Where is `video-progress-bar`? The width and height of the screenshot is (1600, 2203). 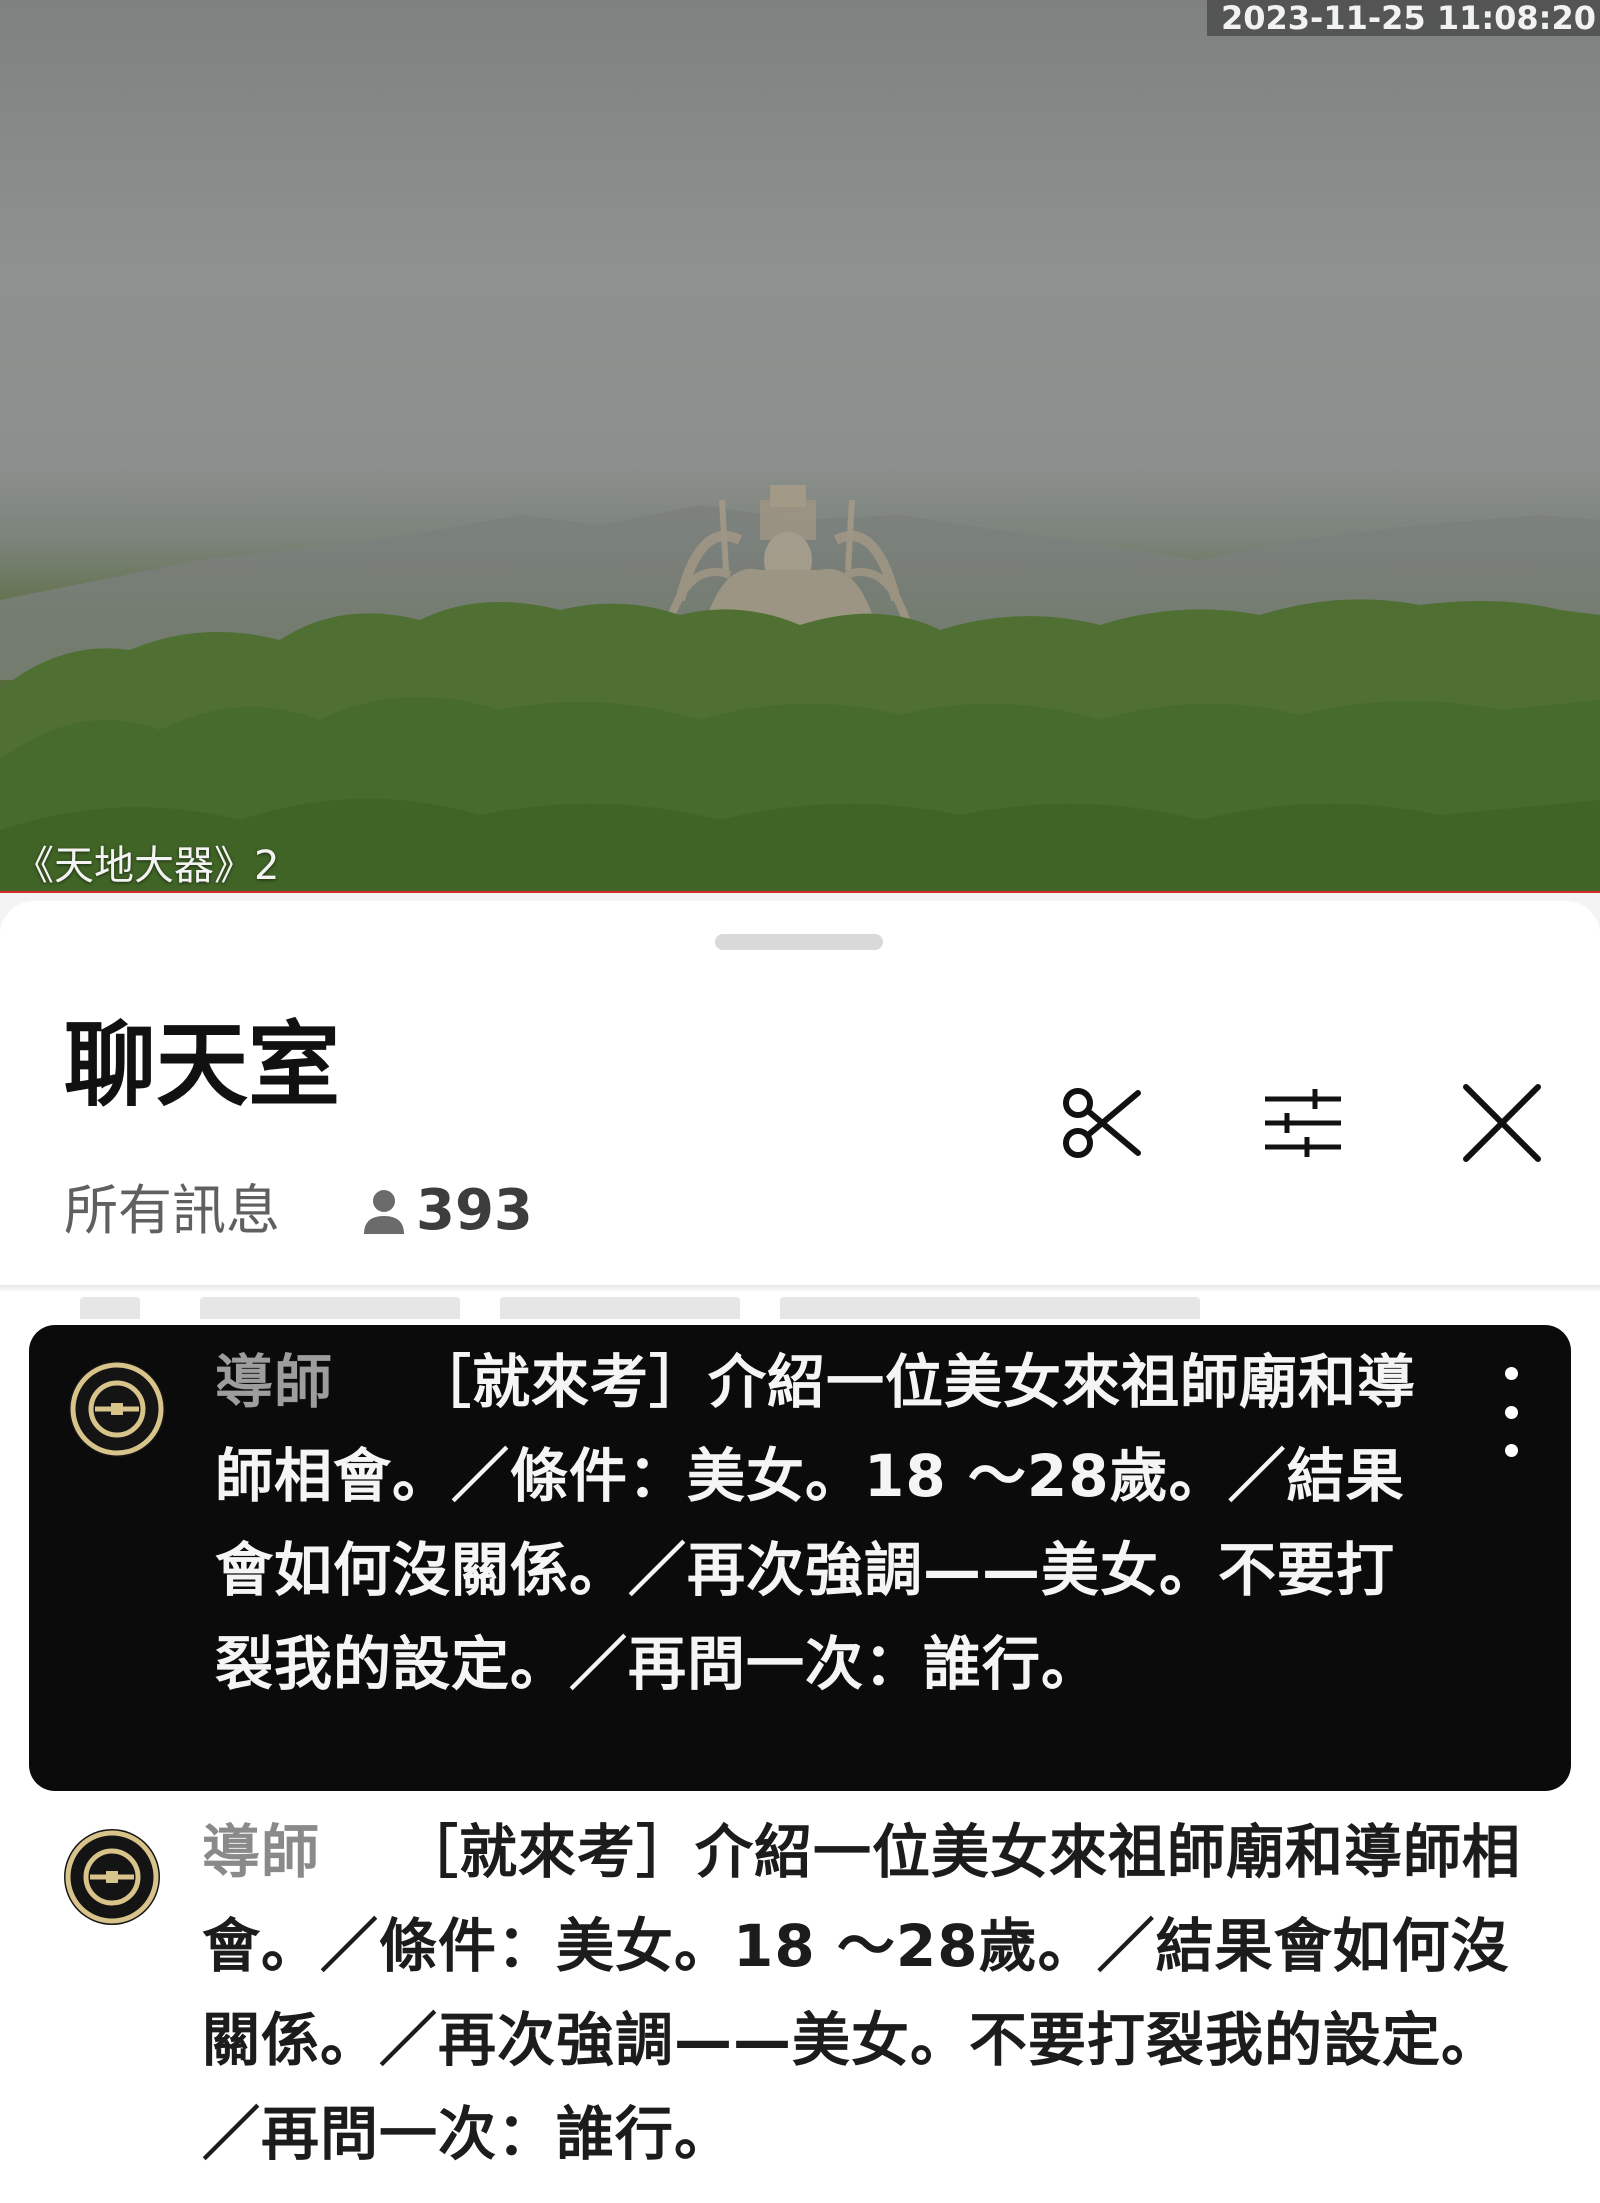 video-progress-bar is located at coordinates (800, 892).